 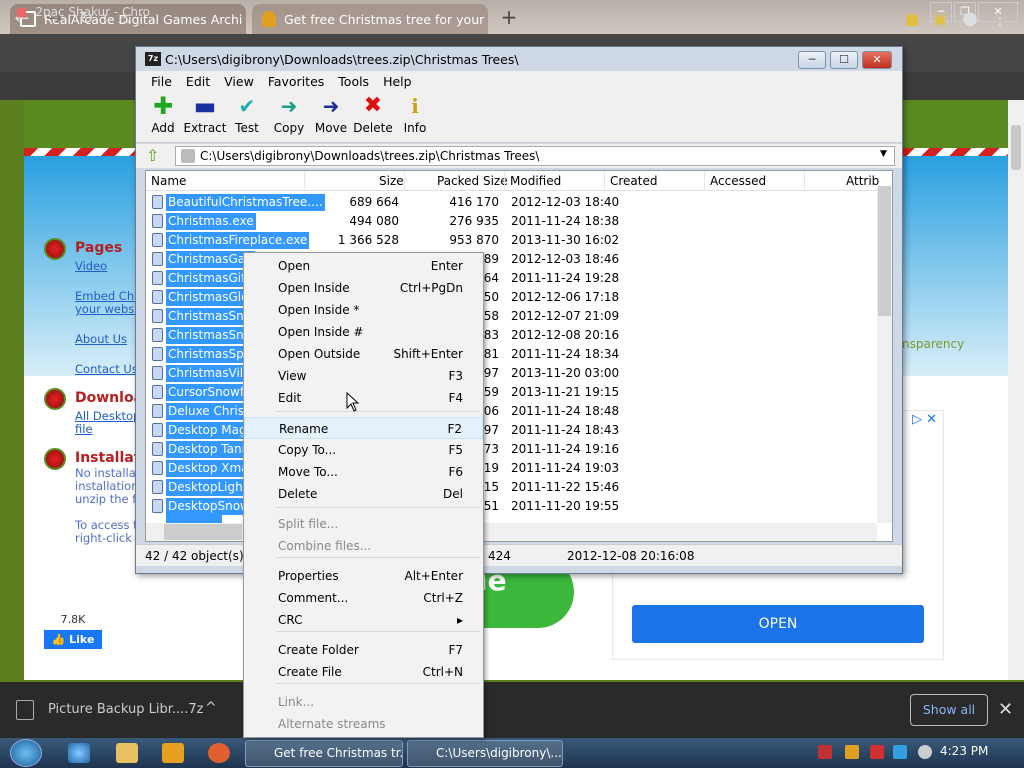 What do you see at coordinates (107, 296) in the screenshot?
I see `embed-link: Embed Chr` at bounding box center [107, 296].